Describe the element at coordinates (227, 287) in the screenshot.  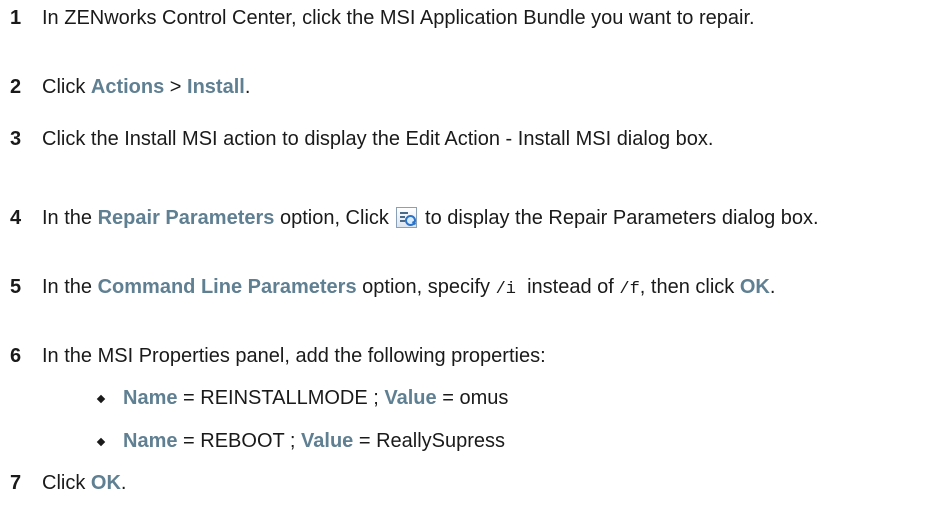
I see `command-line-parameters-label: Command Line Parameters` at that location.